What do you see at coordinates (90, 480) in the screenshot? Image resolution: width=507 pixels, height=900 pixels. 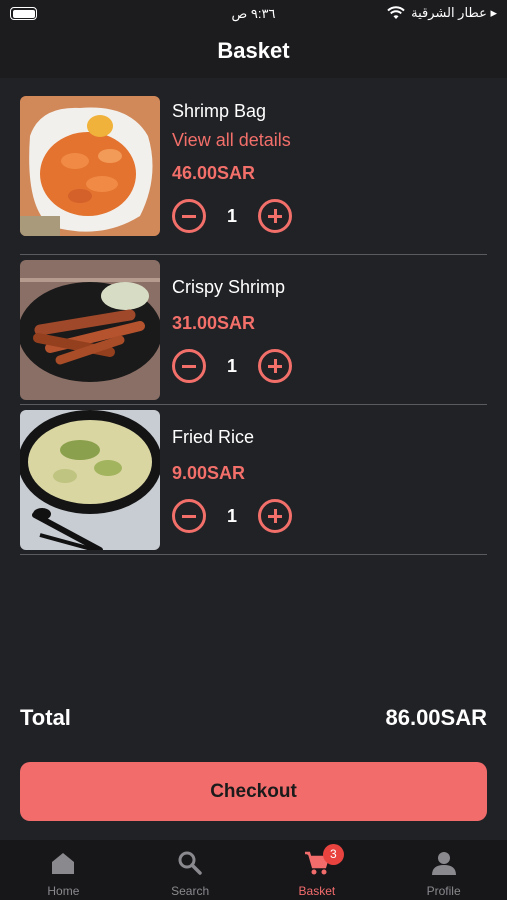 I see `fried-rice-image` at bounding box center [90, 480].